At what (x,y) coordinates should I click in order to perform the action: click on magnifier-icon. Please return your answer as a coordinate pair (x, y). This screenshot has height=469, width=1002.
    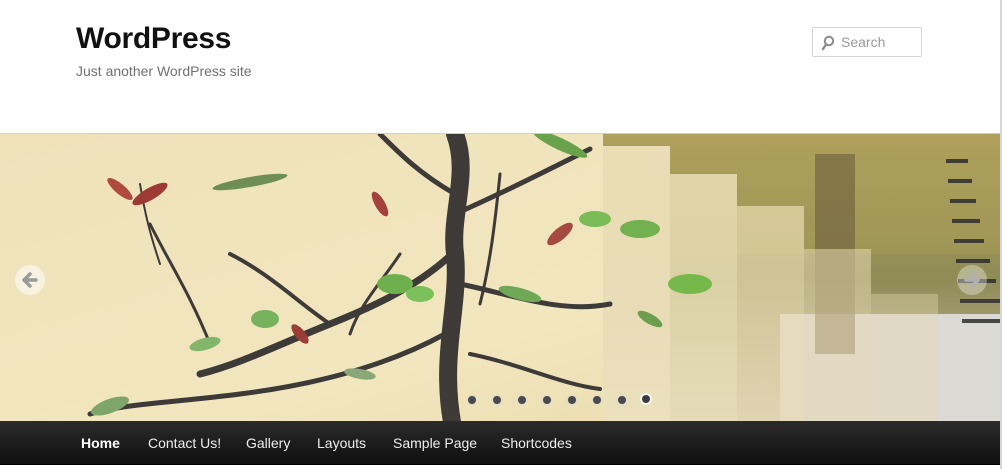
    Looking at the image, I should click on (828, 43).